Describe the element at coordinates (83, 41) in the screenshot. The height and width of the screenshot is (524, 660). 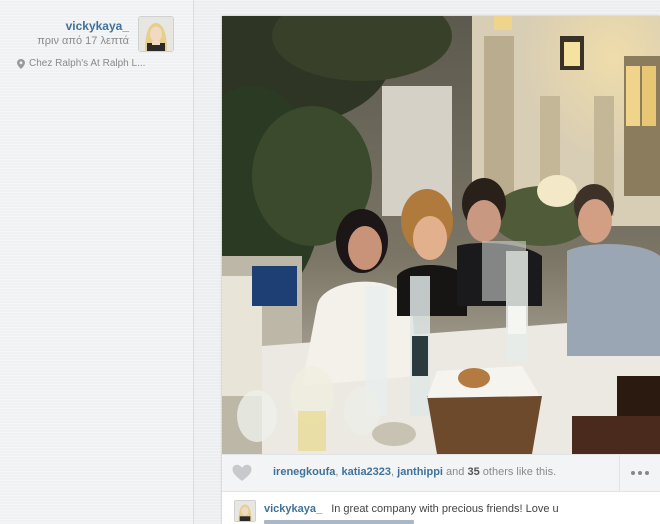
I see `post-time: πριν από 17 λεπτά` at that location.